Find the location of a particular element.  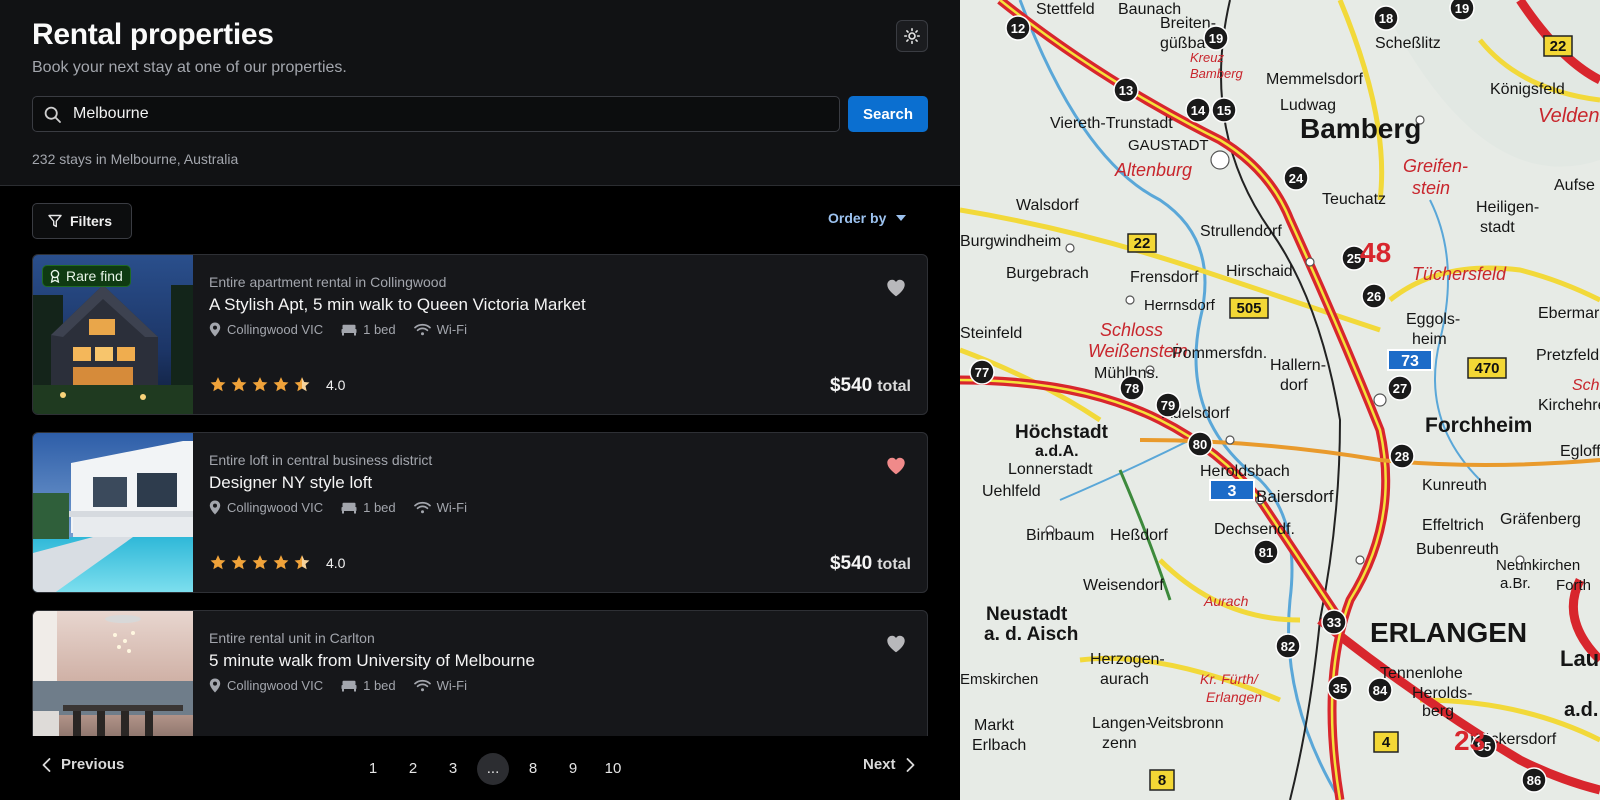

route-number: 27 is located at coordinates (1400, 388).